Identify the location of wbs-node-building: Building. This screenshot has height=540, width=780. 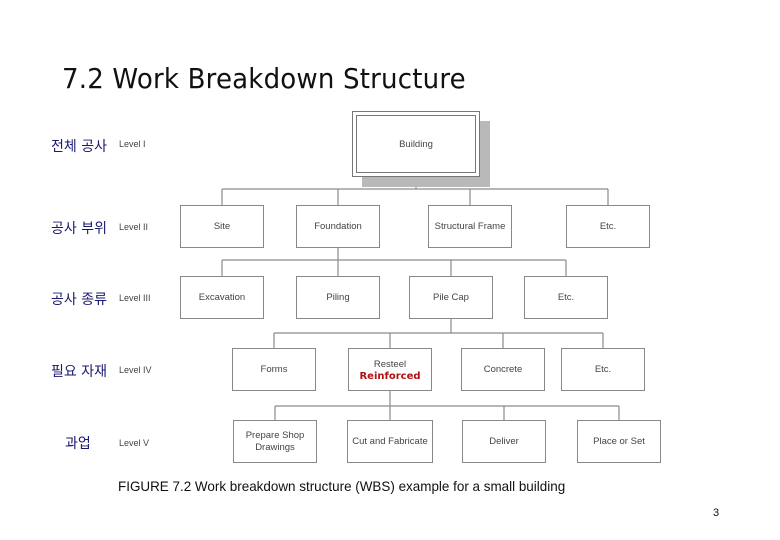
(416, 144).